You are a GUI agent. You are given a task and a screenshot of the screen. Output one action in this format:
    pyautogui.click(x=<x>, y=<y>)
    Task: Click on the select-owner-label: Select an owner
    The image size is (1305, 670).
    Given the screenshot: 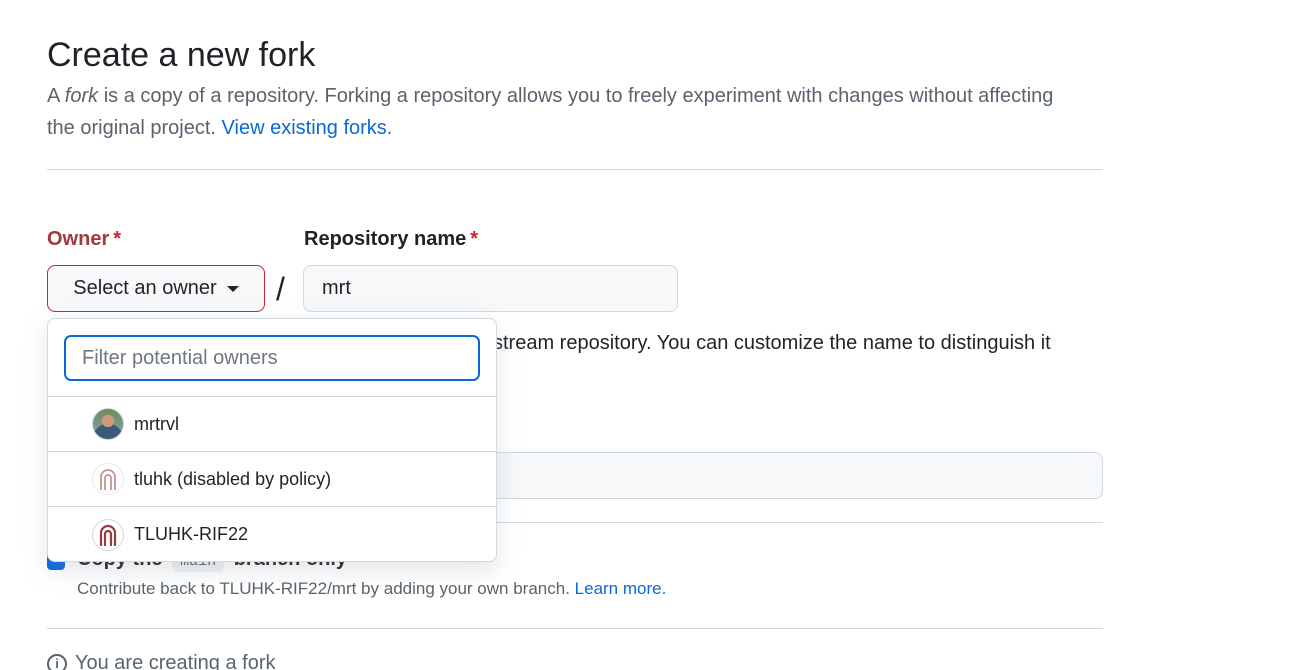 What is the action you would take?
    pyautogui.click(x=145, y=288)
    